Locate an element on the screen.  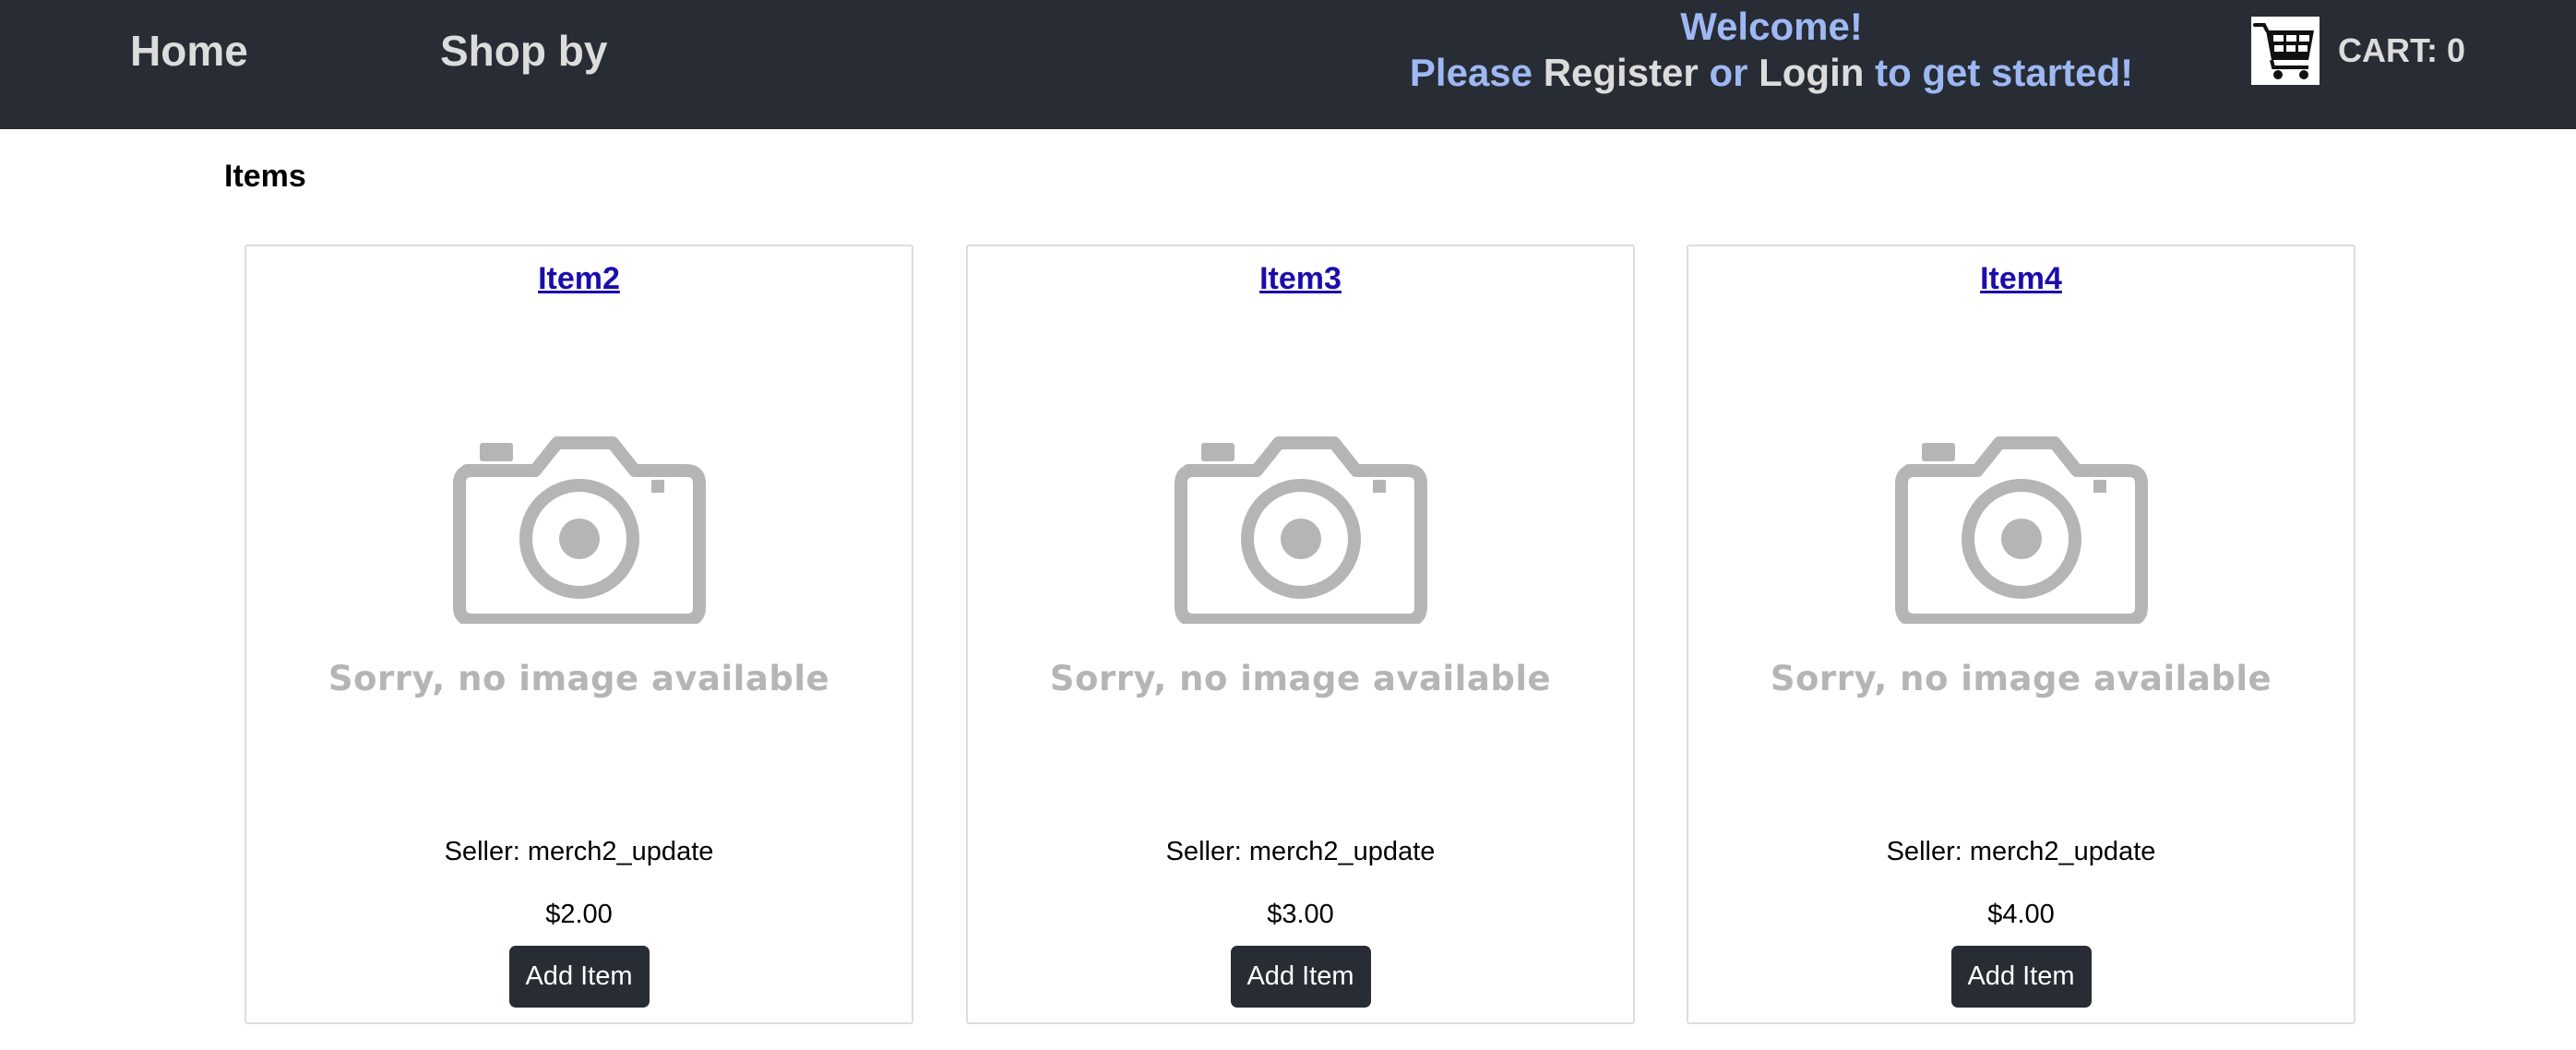
shopping-cart-icon is located at coordinates (2285, 51).